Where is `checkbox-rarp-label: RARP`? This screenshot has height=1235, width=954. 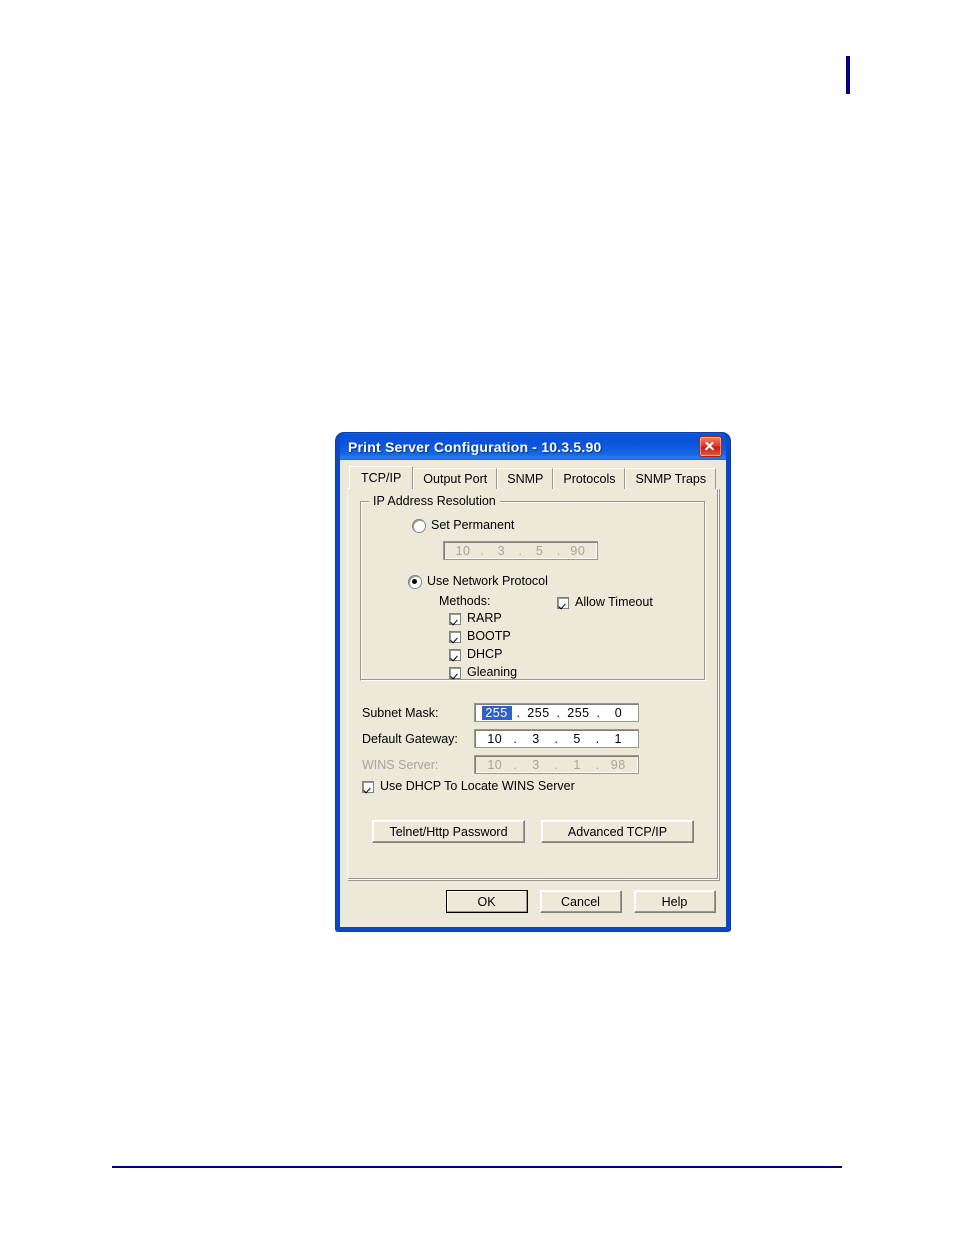
checkbox-rarp-label: RARP is located at coordinates (484, 618).